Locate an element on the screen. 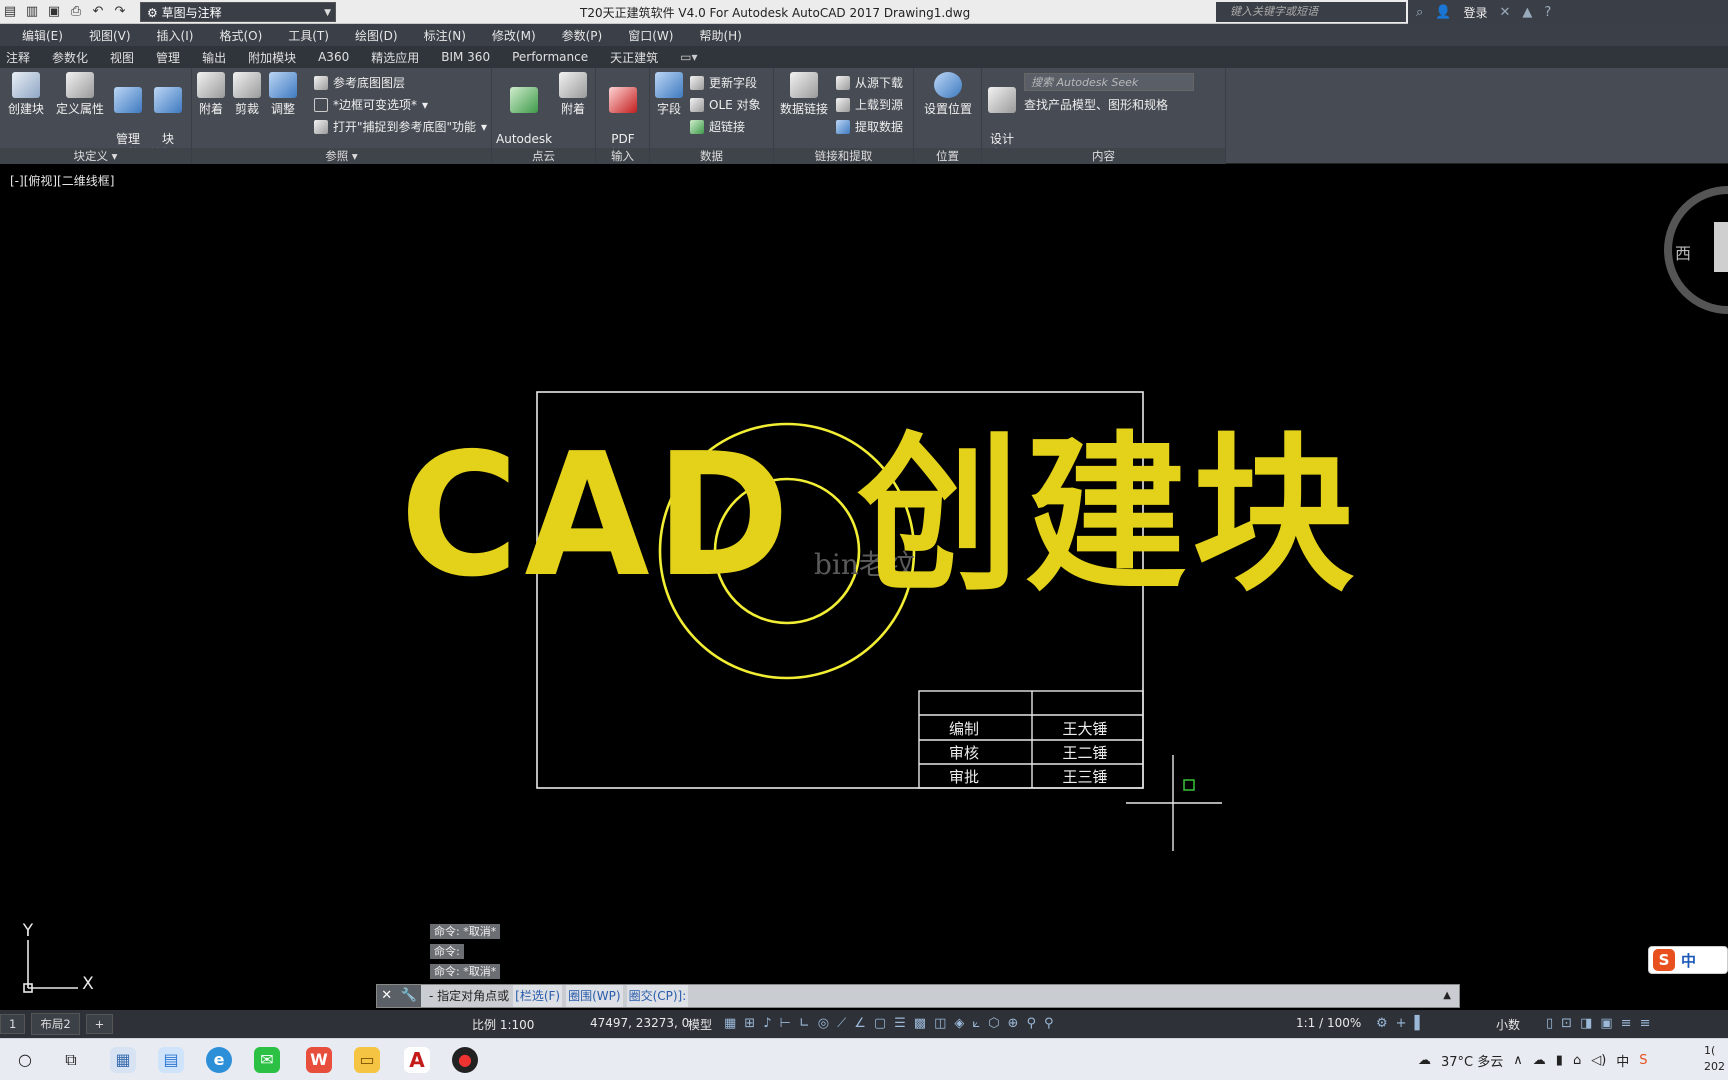 Image resolution: width=1728 pixels, height=1080 pixels. osnap-icon: ▢ is located at coordinates (880, 1024).